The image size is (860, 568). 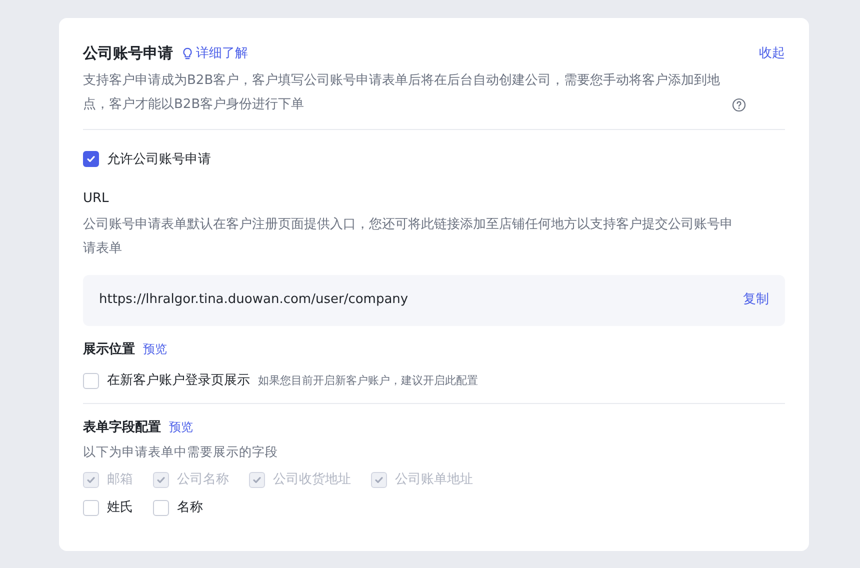 What do you see at coordinates (181, 452) in the screenshot?
I see `fields-description: 以下为申请表单中需要展示的字段` at bounding box center [181, 452].